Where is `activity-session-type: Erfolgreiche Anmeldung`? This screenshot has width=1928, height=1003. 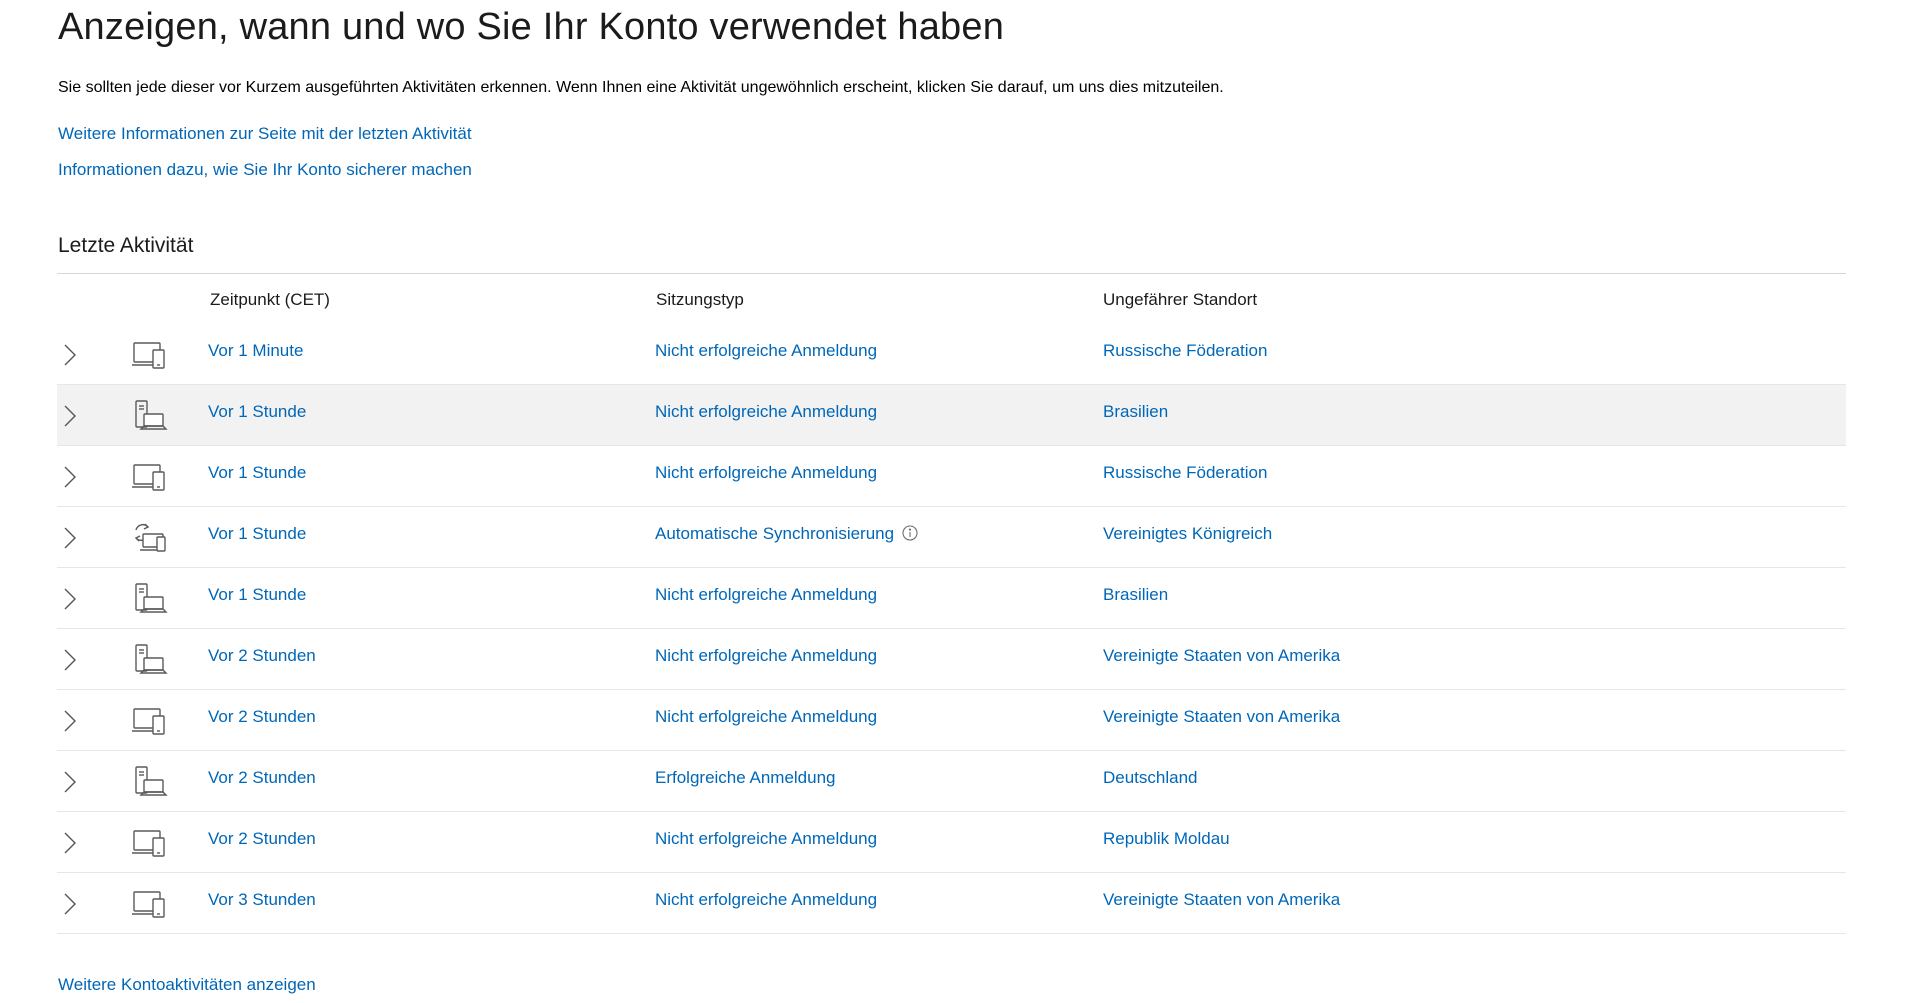 activity-session-type: Erfolgreiche Anmeldung is located at coordinates (745, 777).